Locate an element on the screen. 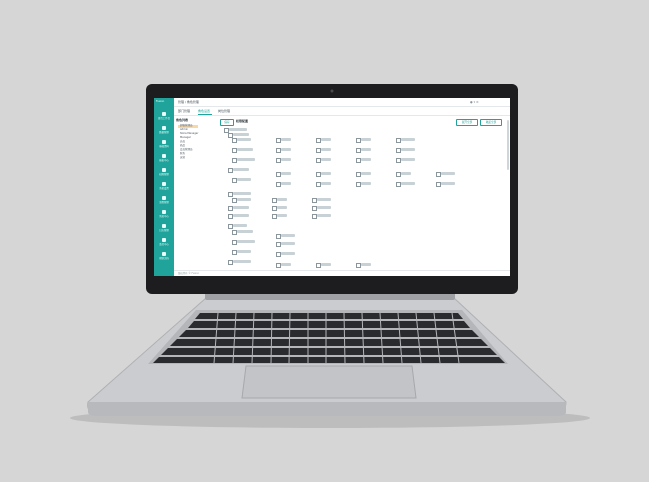 The image size is (649, 482). flow-icon is located at coordinates (164, 212).